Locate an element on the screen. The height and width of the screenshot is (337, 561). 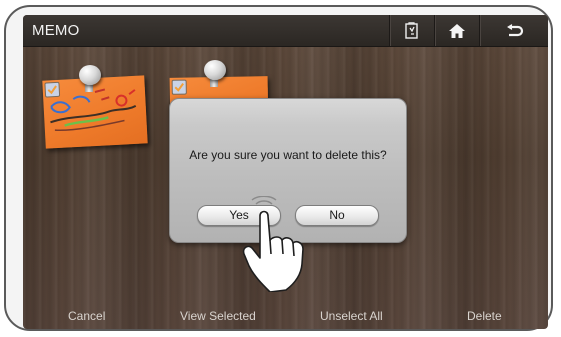
dialog-message: Are you sure you want to delete this? is located at coordinates (288, 155).